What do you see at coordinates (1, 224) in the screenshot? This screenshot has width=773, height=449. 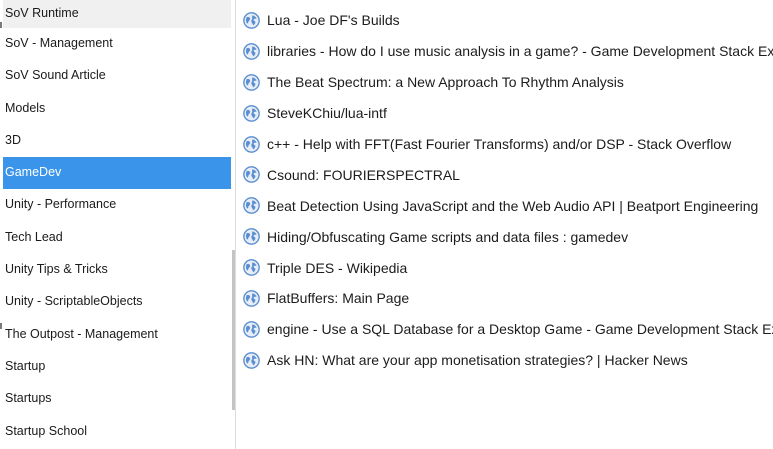 I see `pane-edge` at bounding box center [1, 224].